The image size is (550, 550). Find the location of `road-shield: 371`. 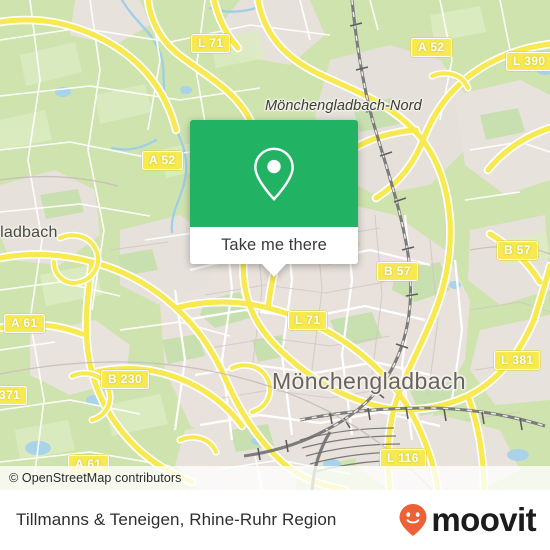

road-shield: 371 is located at coordinates (14, 395).